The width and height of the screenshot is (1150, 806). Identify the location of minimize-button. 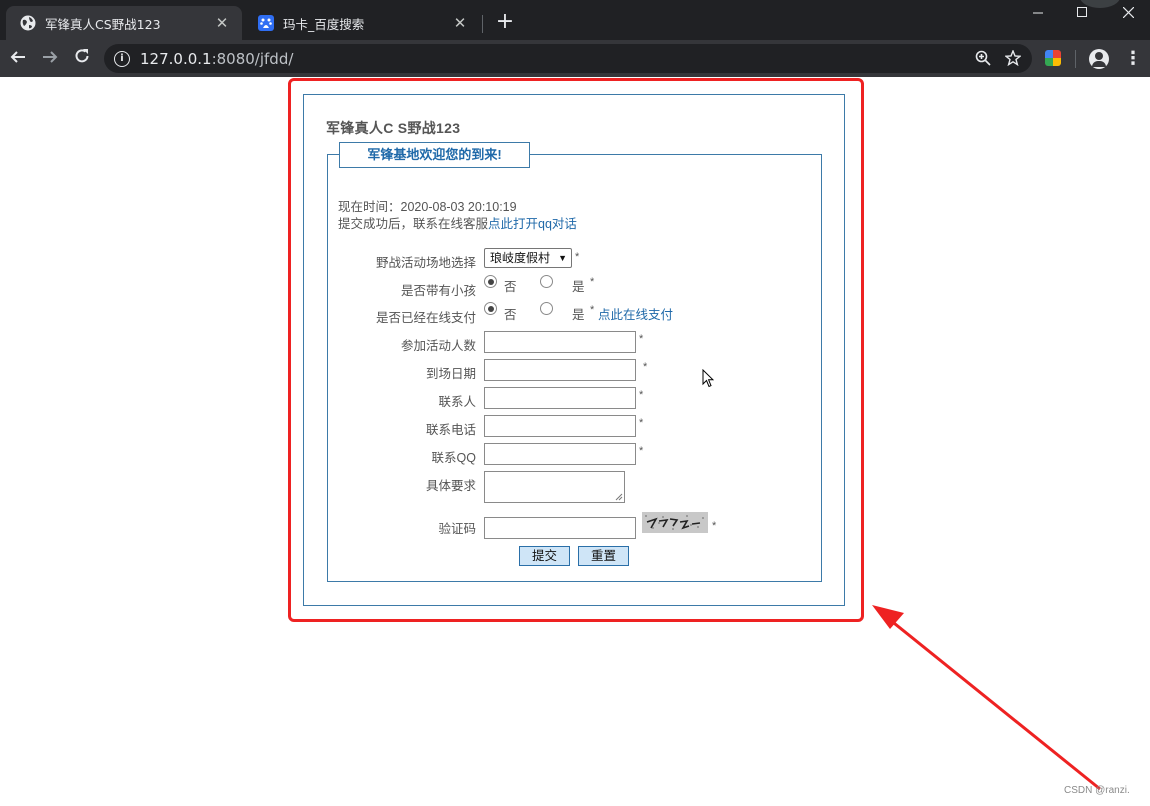
(1038, 13).